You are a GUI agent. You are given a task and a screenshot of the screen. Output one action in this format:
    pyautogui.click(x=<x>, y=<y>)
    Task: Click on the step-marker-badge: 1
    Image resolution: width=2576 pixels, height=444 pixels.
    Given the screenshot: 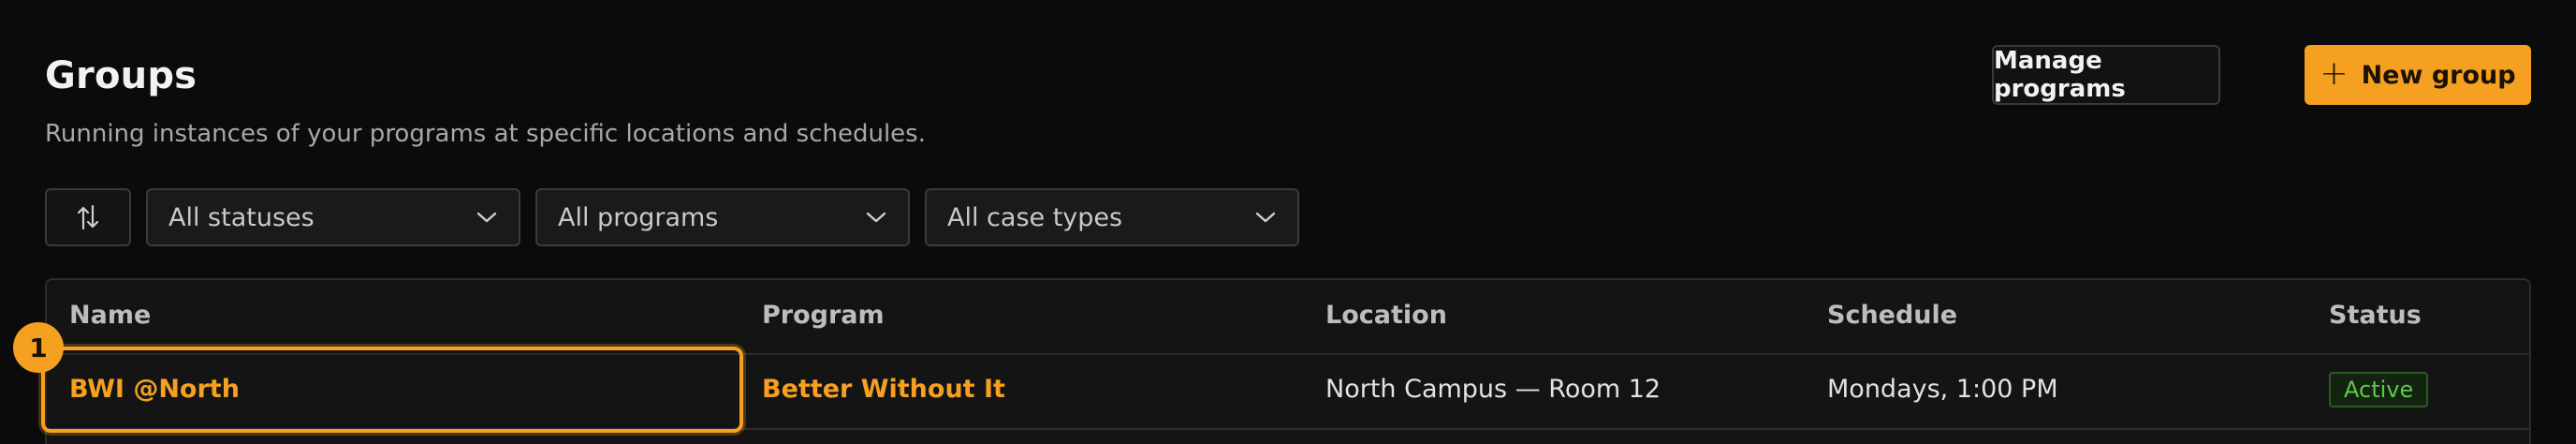 What is the action you would take?
    pyautogui.click(x=38, y=347)
    